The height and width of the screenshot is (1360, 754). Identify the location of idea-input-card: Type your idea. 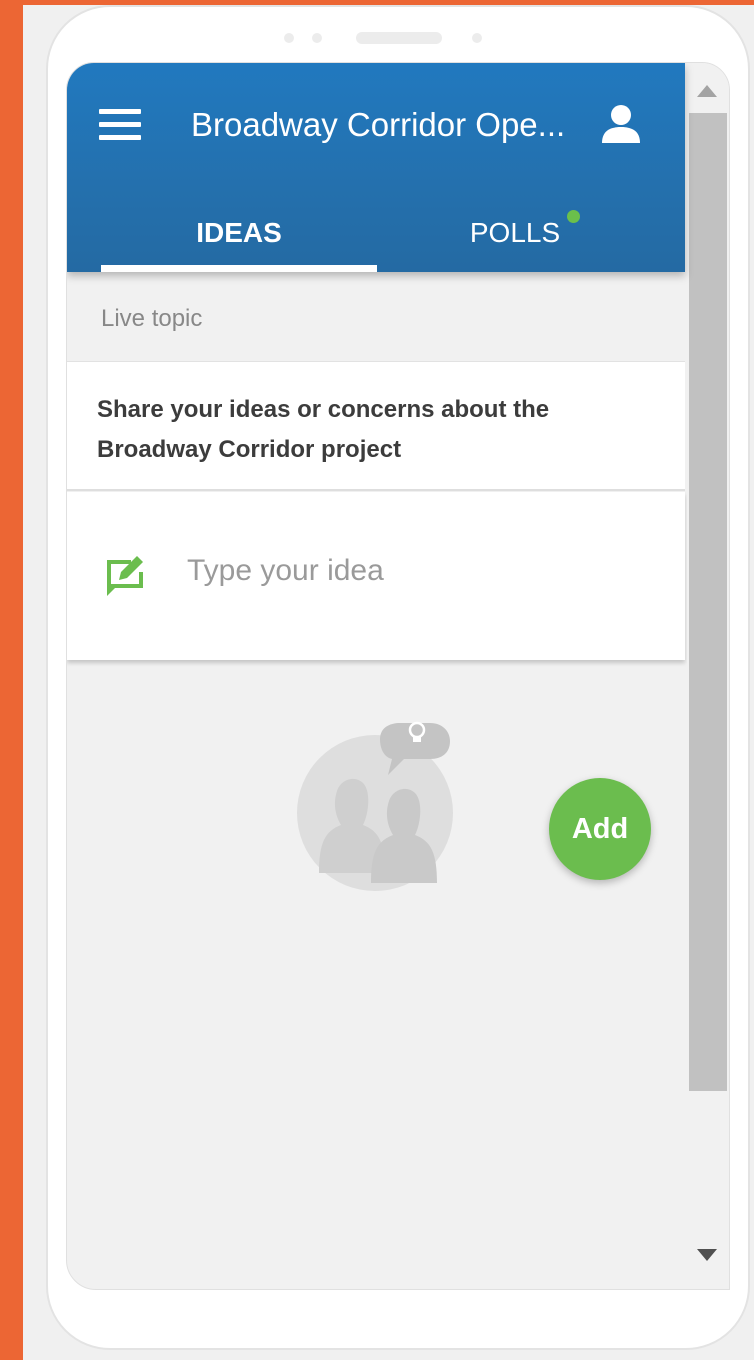
(376, 576).